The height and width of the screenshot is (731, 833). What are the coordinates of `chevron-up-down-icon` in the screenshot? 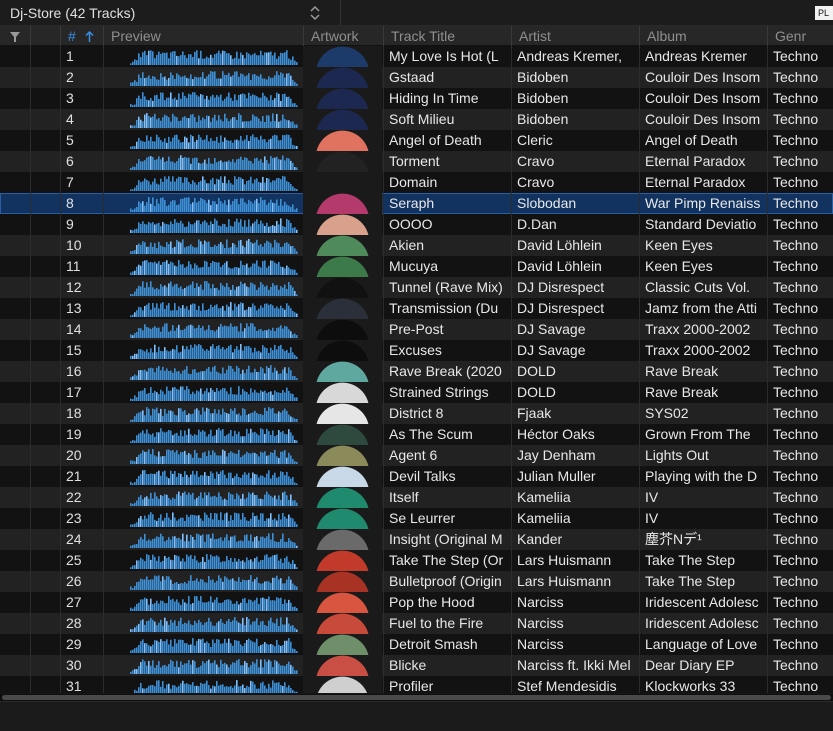 It's located at (315, 13).